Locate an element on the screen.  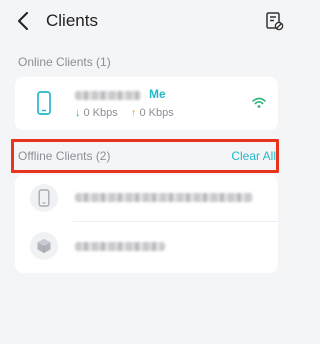
online-client-row: Me ↓ 0 Kbps ↑ 0 Kbps is located at coordinates (146, 103).